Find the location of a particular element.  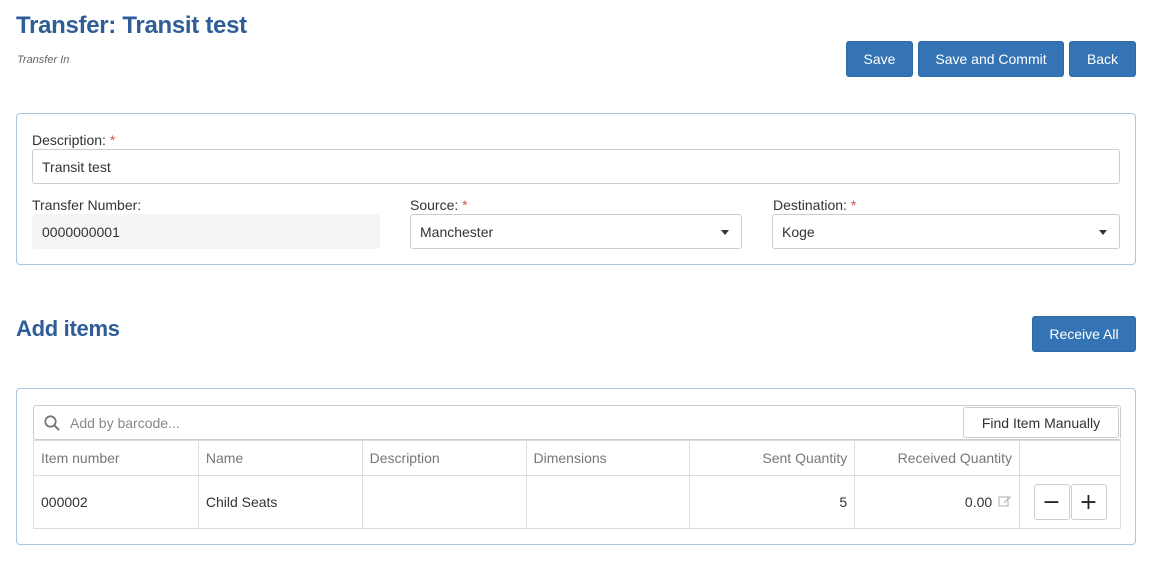

page-title: Transfer: Transit test is located at coordinates (131, 25).